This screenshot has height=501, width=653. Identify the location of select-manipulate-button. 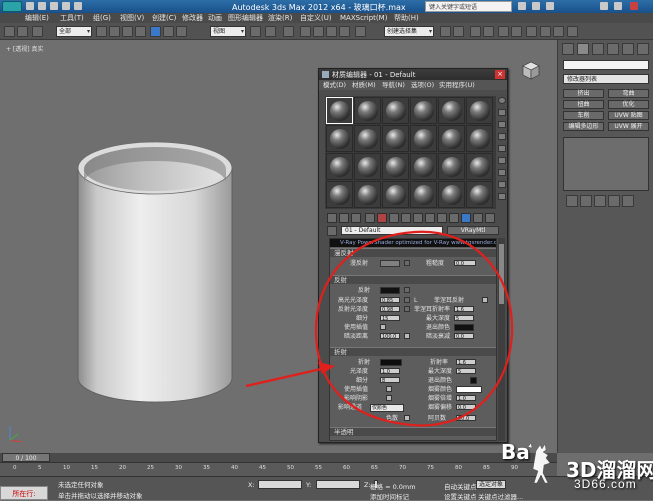
(270, 31).